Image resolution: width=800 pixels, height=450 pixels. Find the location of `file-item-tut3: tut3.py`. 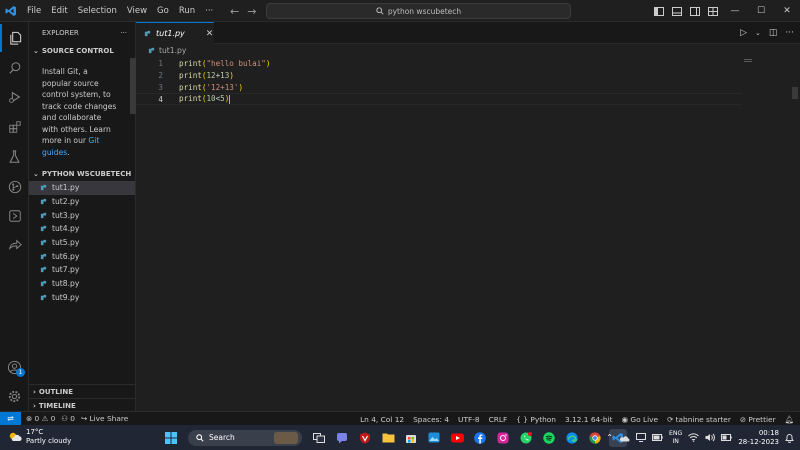

file-item-tut3: tut3.py is located at coordinates (82, 215).